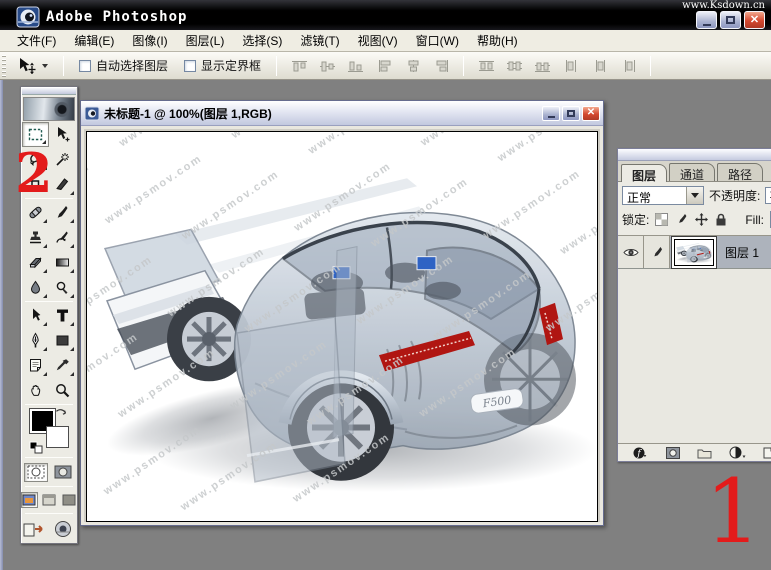  I want to click on new-layer-button, so click(767, 453).